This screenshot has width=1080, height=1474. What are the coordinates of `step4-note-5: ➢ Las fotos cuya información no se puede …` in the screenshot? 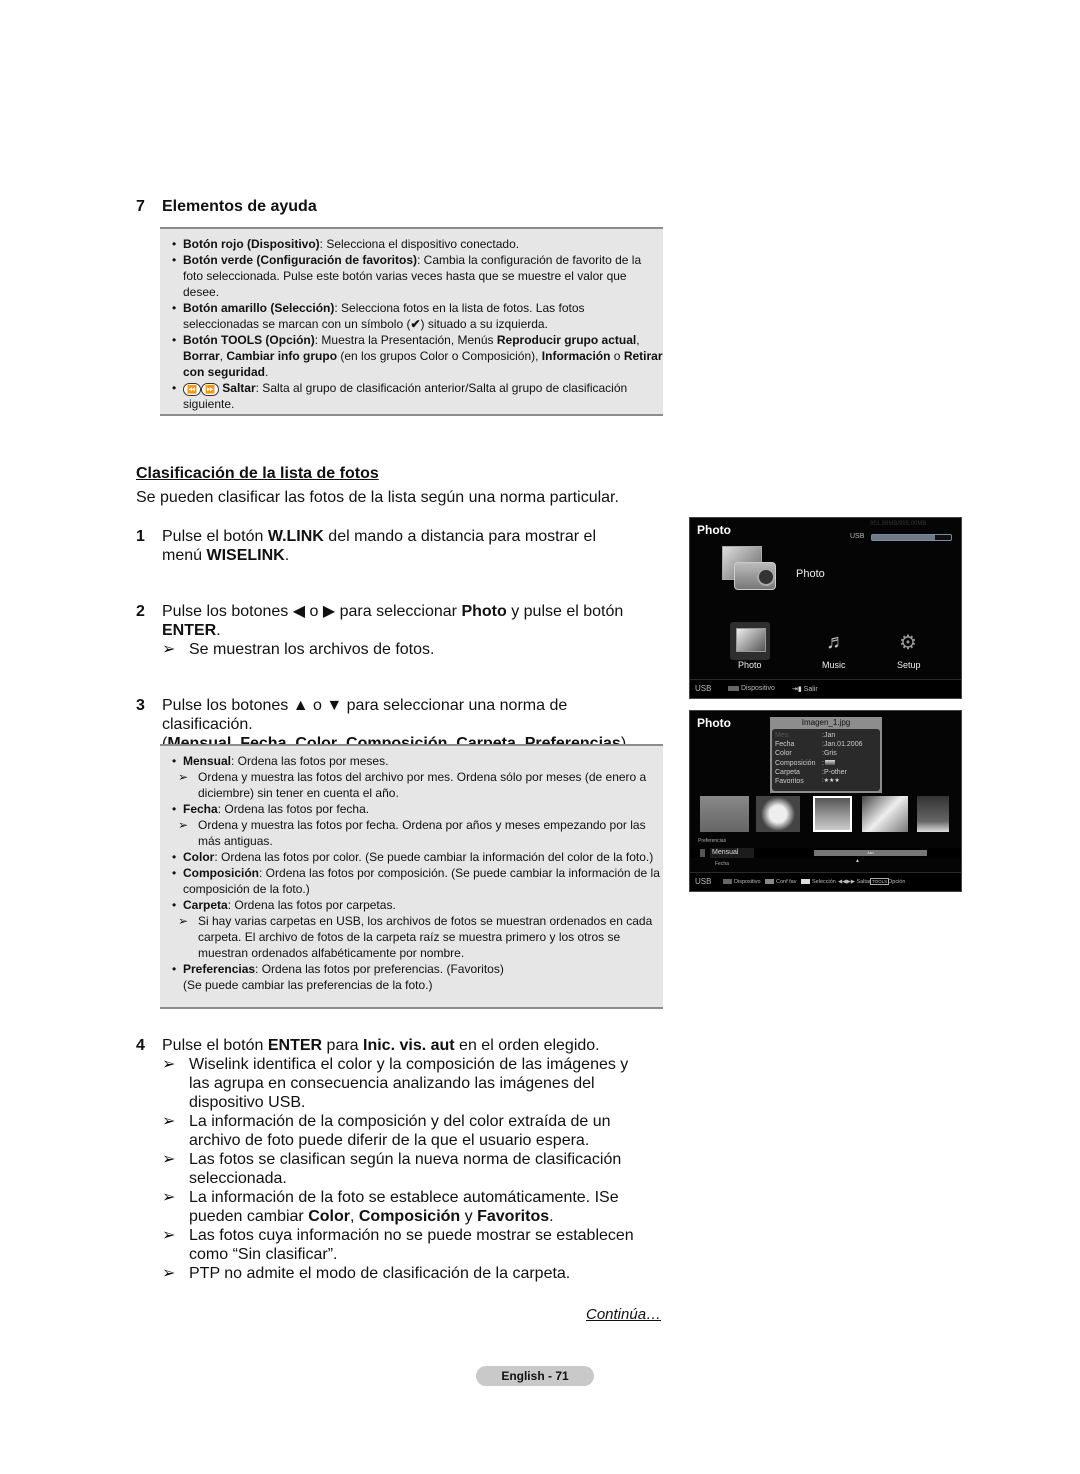 It's located at (398, 1245).